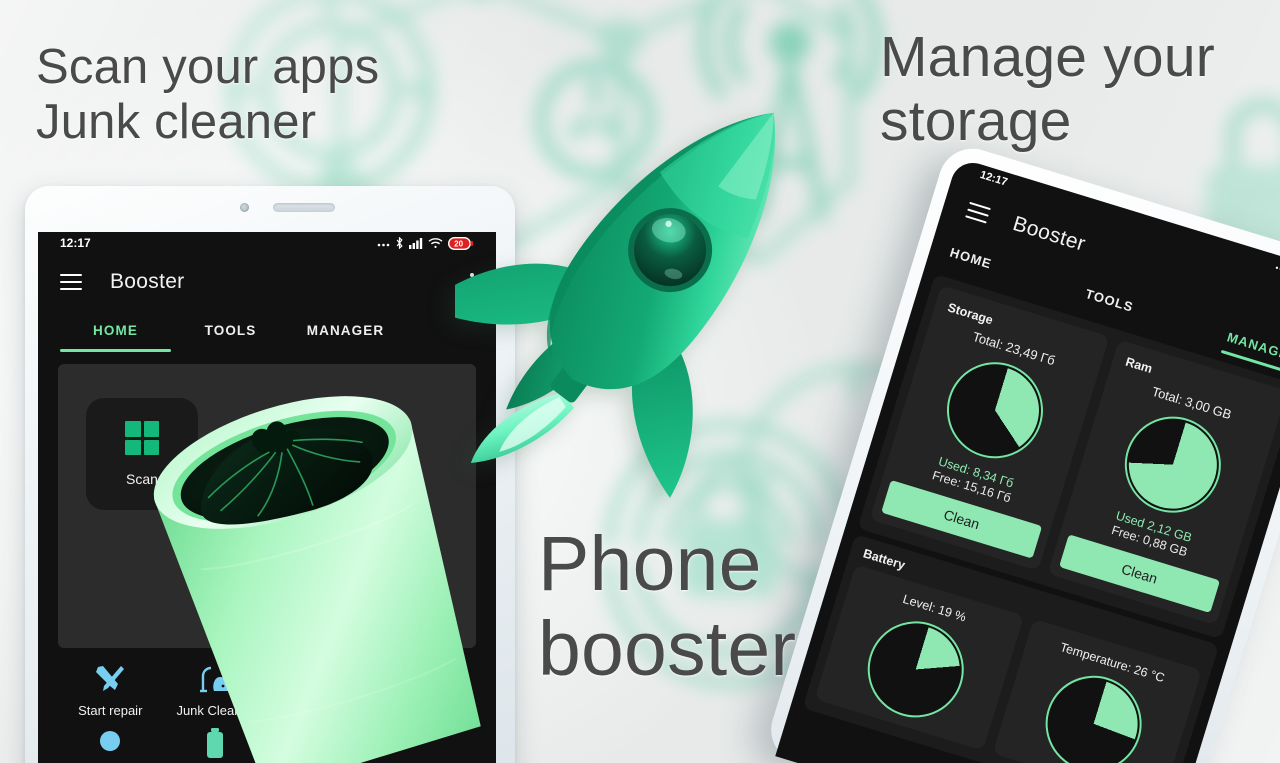  Describe the element at coordinates (214, 679) in the screenshot. I see `vacuum-cleaner-icon` at that location.